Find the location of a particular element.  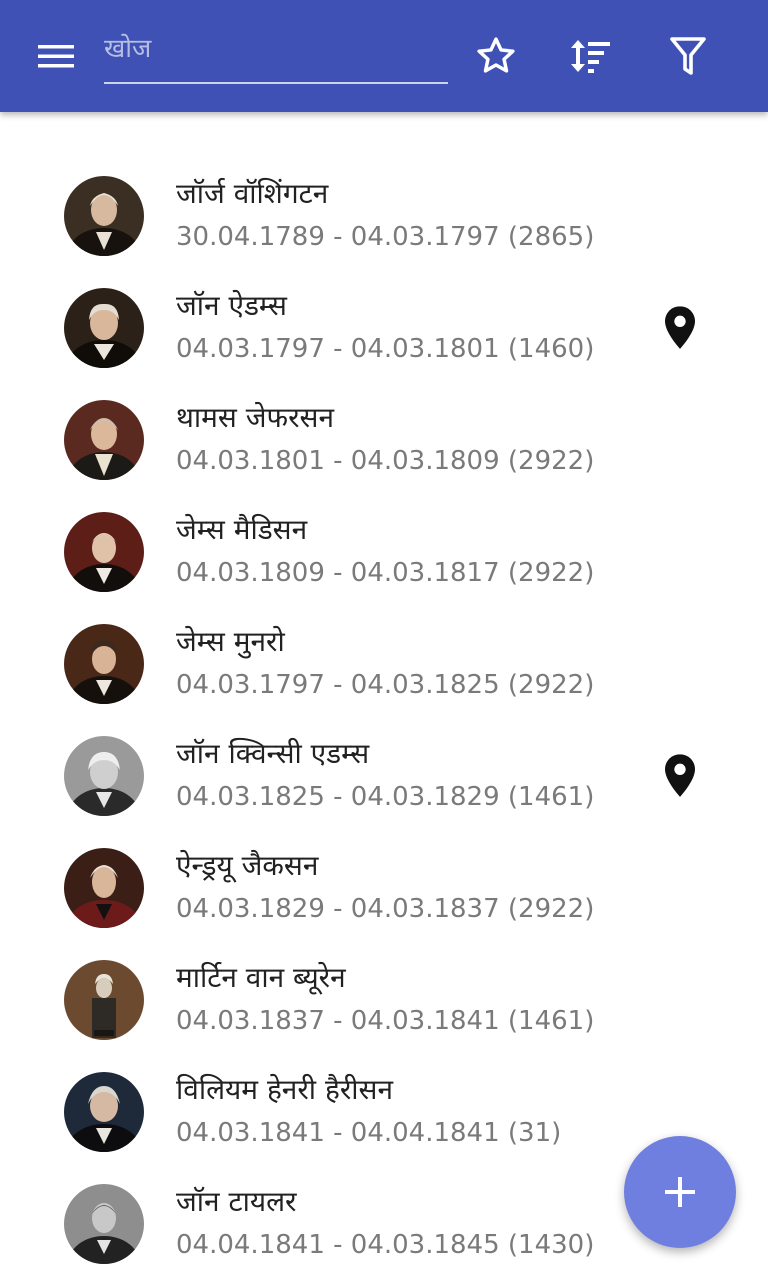

president-name: जेम्स मुनरो is located at coordinates (230, 641).